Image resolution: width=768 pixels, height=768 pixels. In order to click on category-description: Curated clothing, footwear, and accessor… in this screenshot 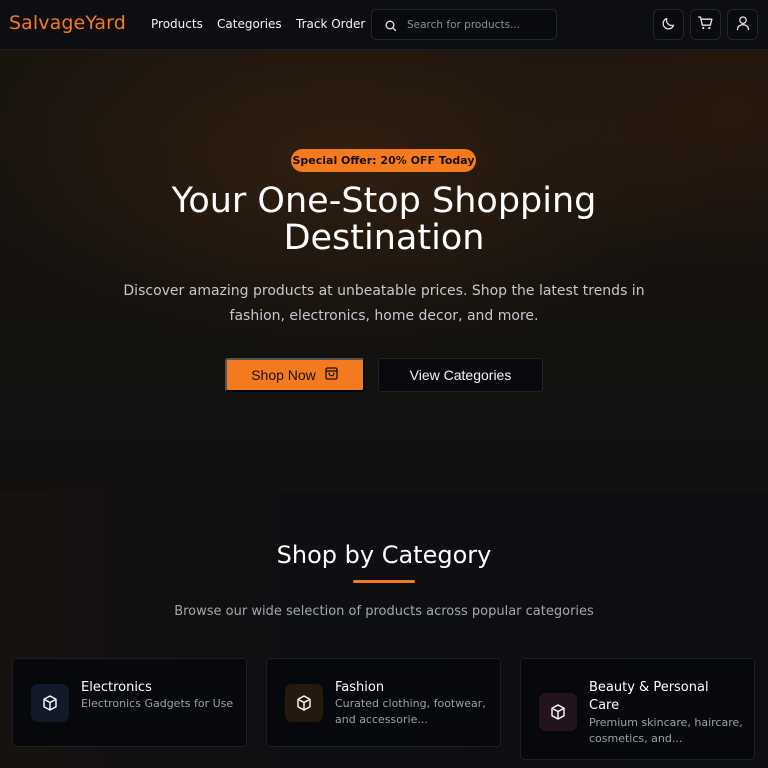, I will do `click(410, 711)`.